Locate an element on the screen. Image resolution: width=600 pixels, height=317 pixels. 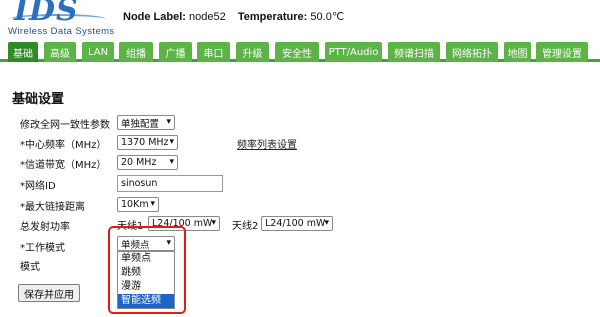
freq-select: 1370 MHz ▾ is located at coordinates (147, 142).